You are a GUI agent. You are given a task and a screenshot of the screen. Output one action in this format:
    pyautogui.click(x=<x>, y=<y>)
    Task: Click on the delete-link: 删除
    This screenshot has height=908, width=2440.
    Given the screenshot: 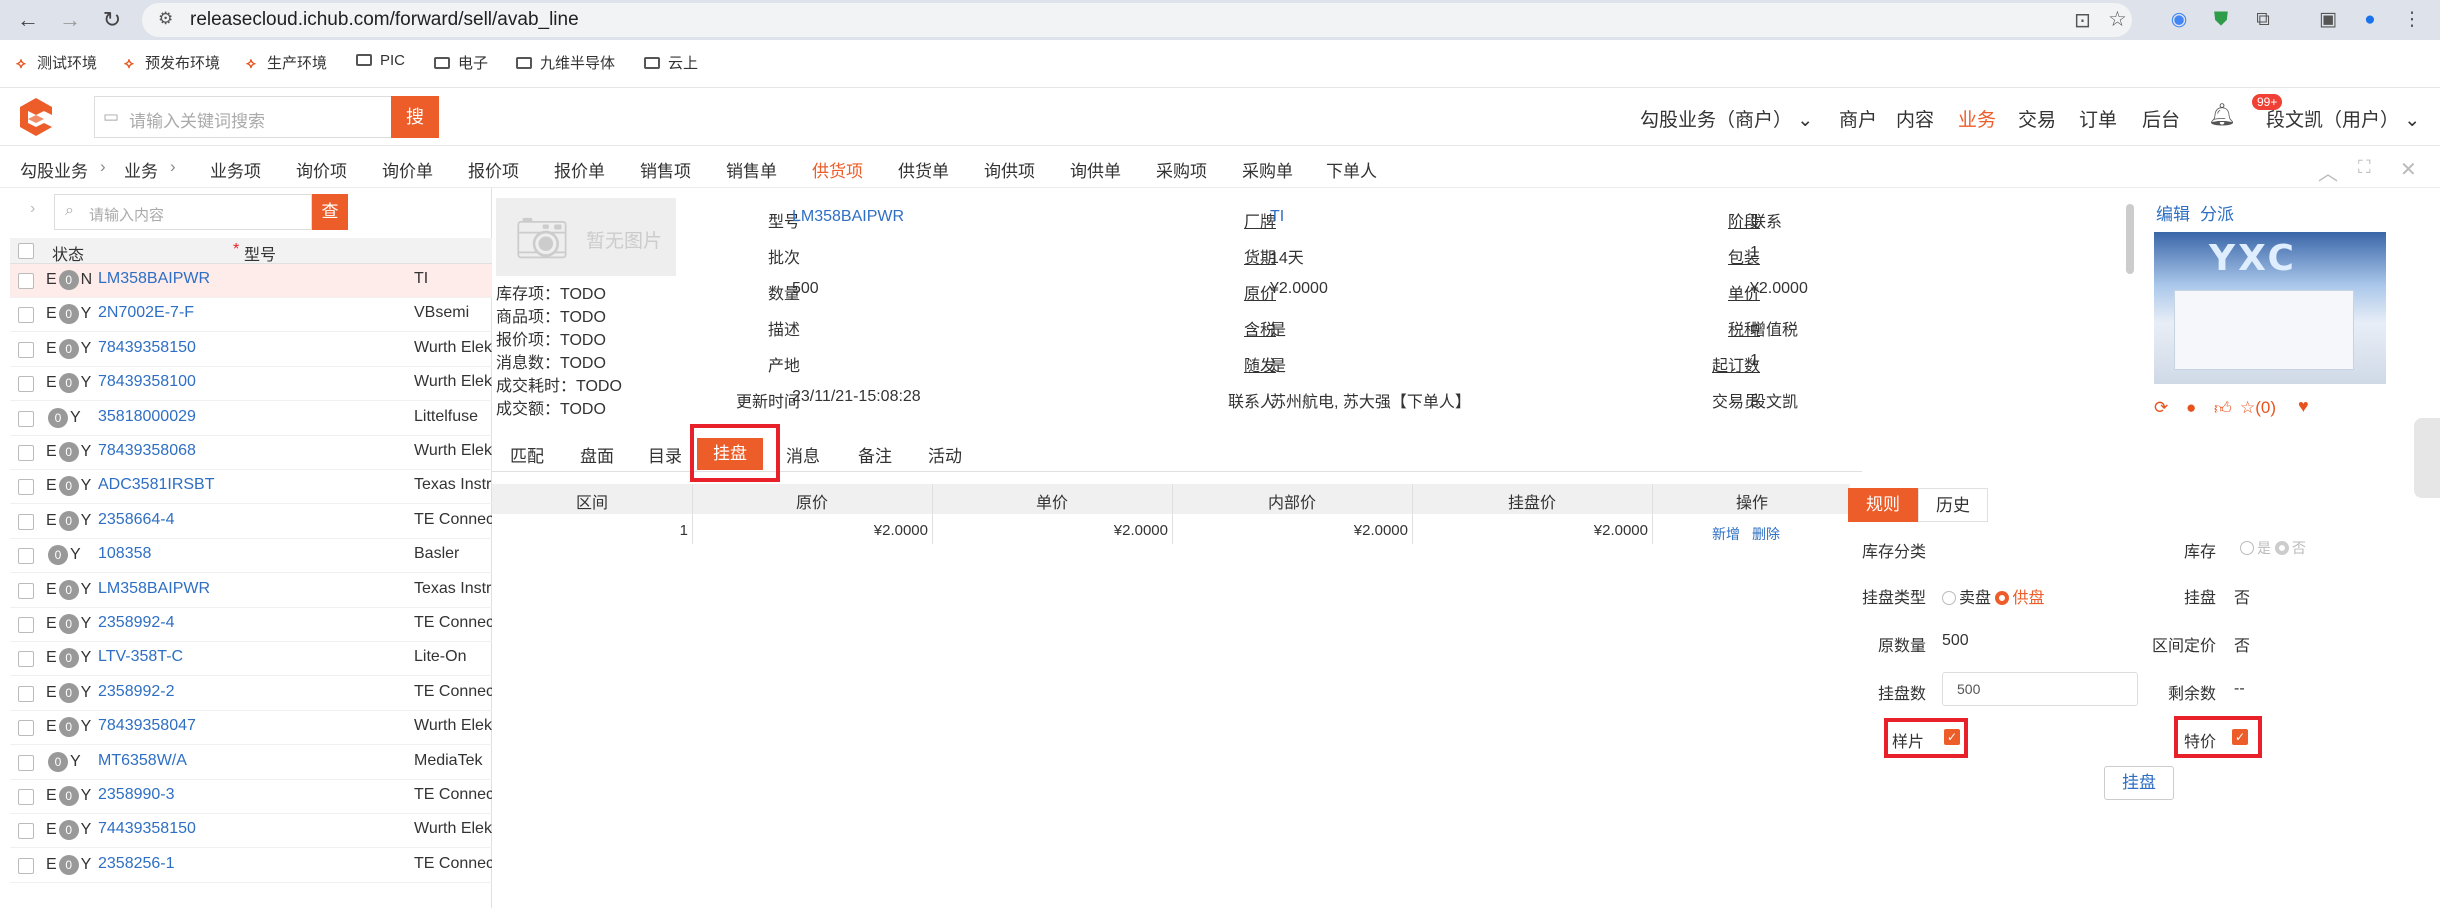 What is the action you would take?
    pyautogui.click(x=1766, y=534)
    